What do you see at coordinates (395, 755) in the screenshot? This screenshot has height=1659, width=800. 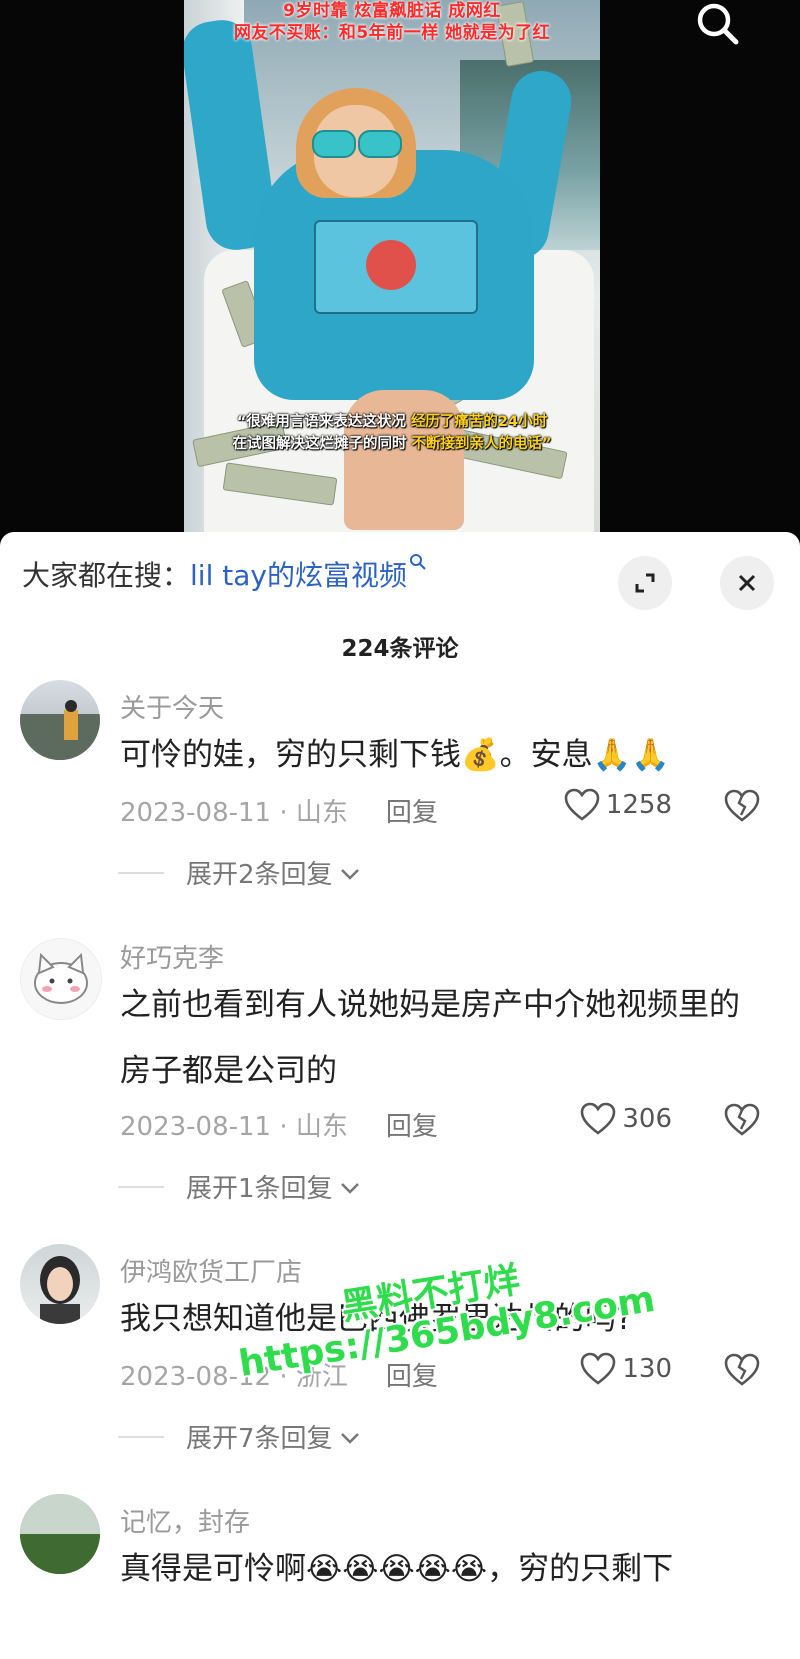 I see `comment-text: 可怜的娃，穷的只剩下钱💰。安息🙏🙏` at bounding box center [395, 755].